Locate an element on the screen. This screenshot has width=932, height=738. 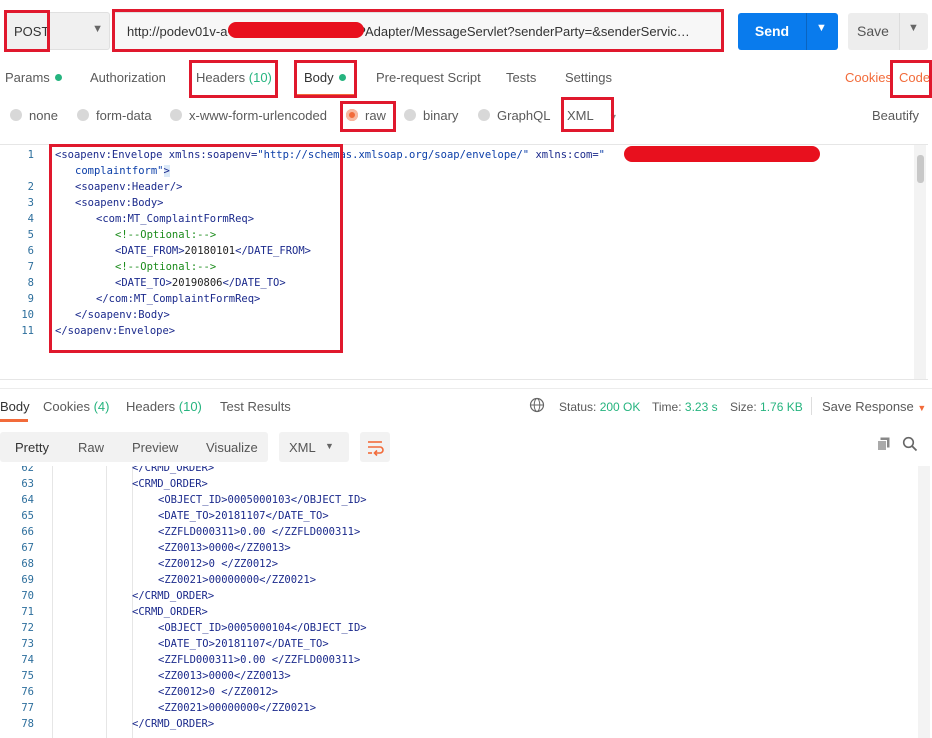
line-number: 11 is located at coordinates (27, 331).